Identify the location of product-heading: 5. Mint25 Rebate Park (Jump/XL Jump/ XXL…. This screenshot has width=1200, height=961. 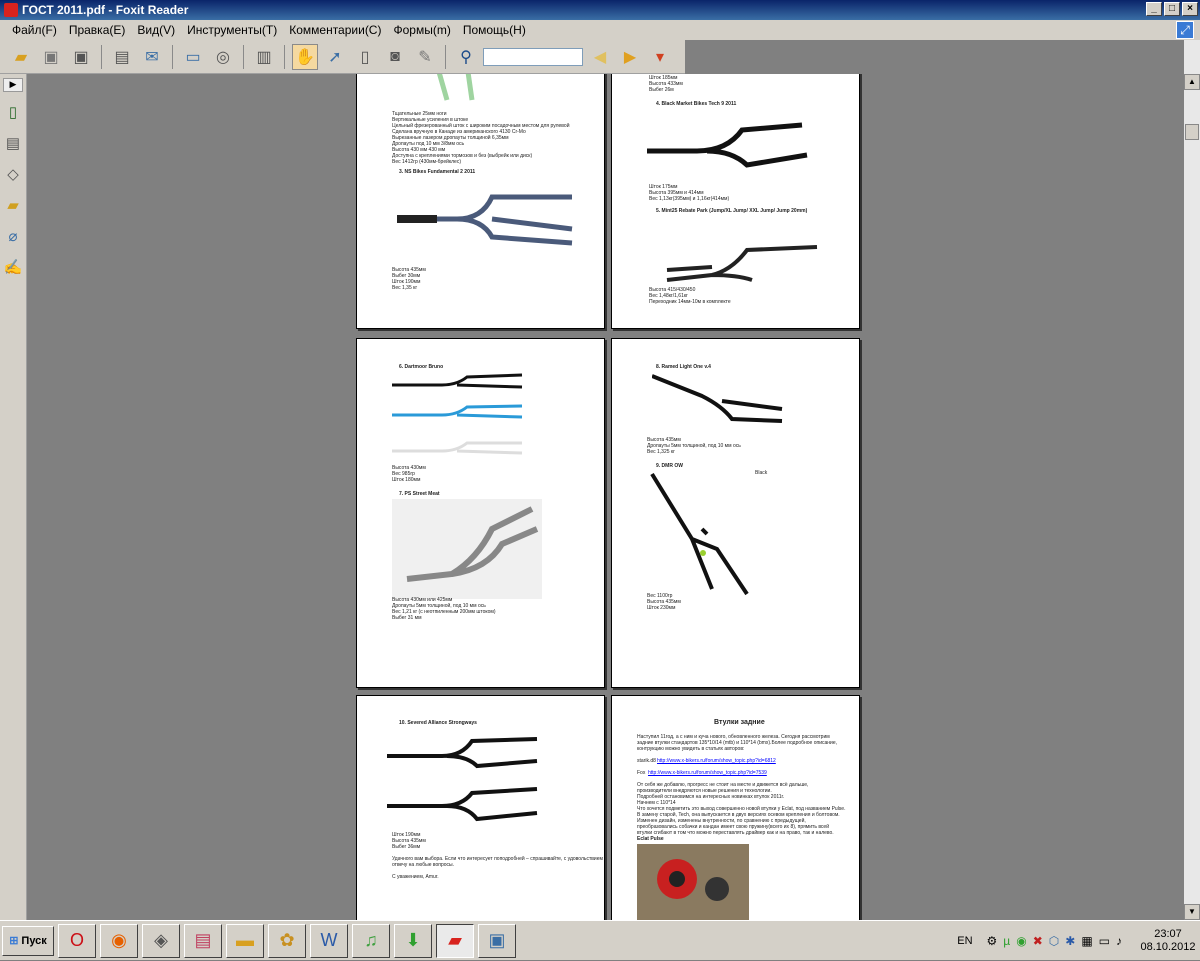
(732, 211).